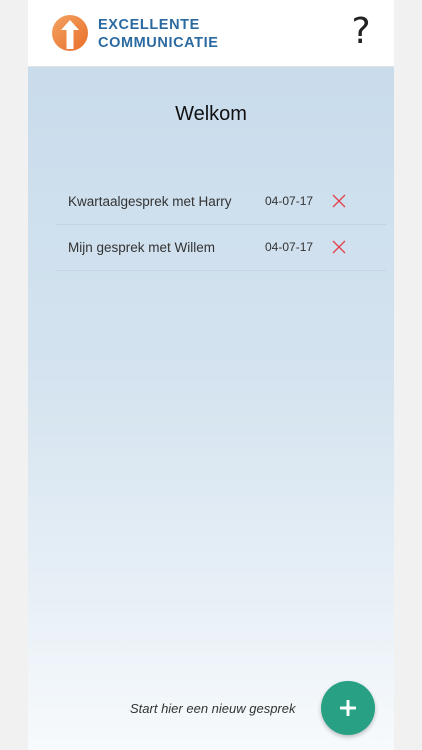 This screenshot has height=750, width=422. Describe the element at coordinates (158, 34) in the screenshot. I see `logo-text: EXCELLENTE COMMUNICATIE` at that location.